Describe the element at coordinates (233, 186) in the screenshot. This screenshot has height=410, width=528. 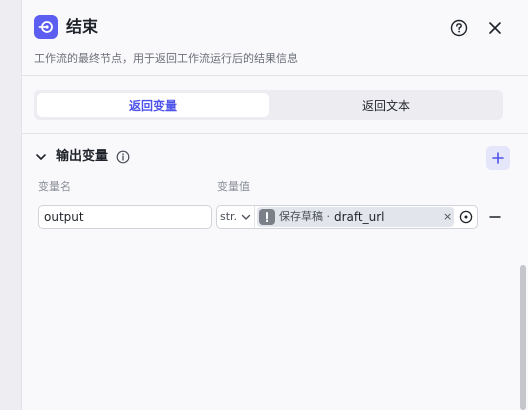
I see `column-header-value: 变量值` at that location.